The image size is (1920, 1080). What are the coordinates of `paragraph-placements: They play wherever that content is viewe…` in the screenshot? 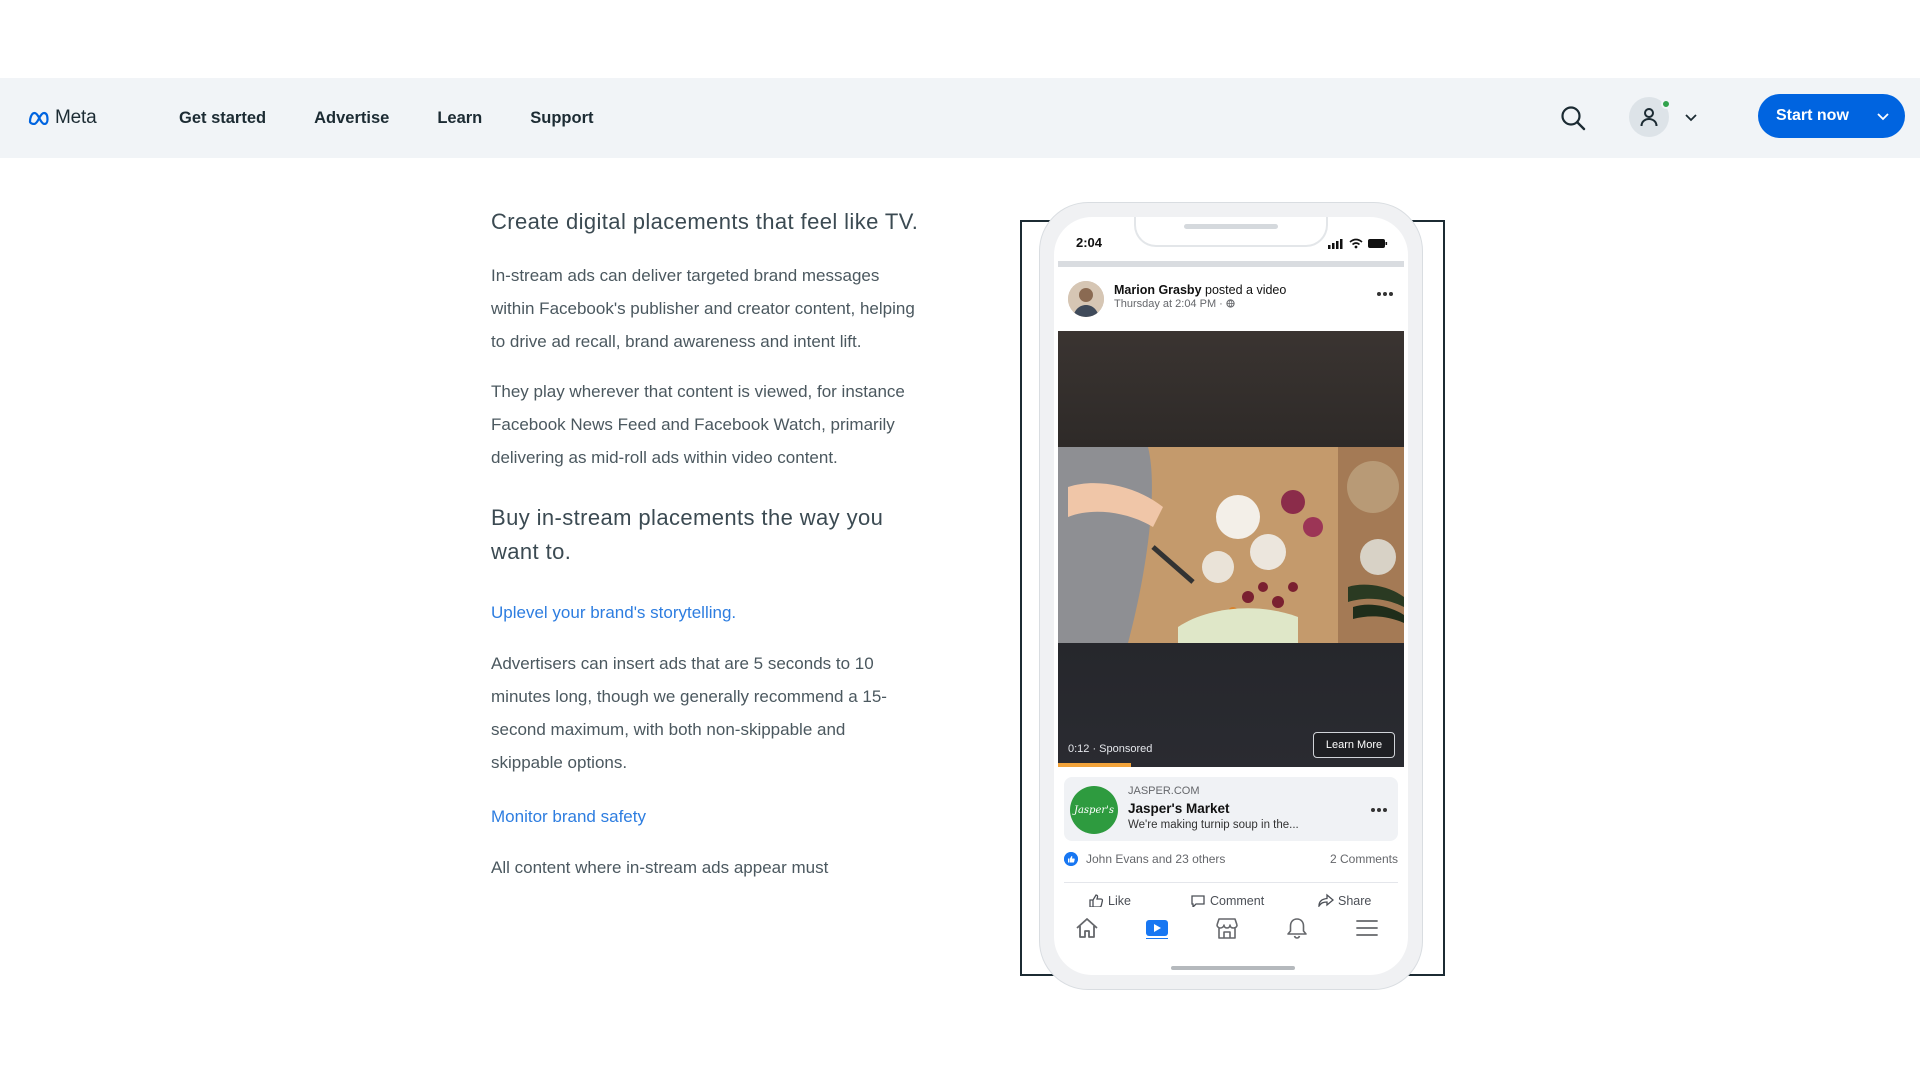 It's located at (698, 424).